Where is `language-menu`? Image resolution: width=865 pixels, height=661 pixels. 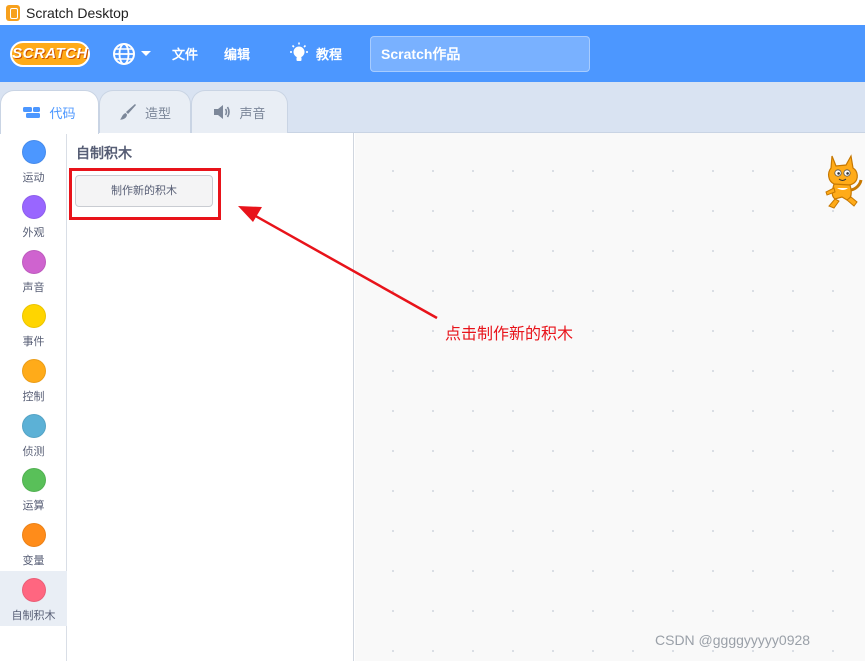
language-menu is located at coordinates (132, 54).